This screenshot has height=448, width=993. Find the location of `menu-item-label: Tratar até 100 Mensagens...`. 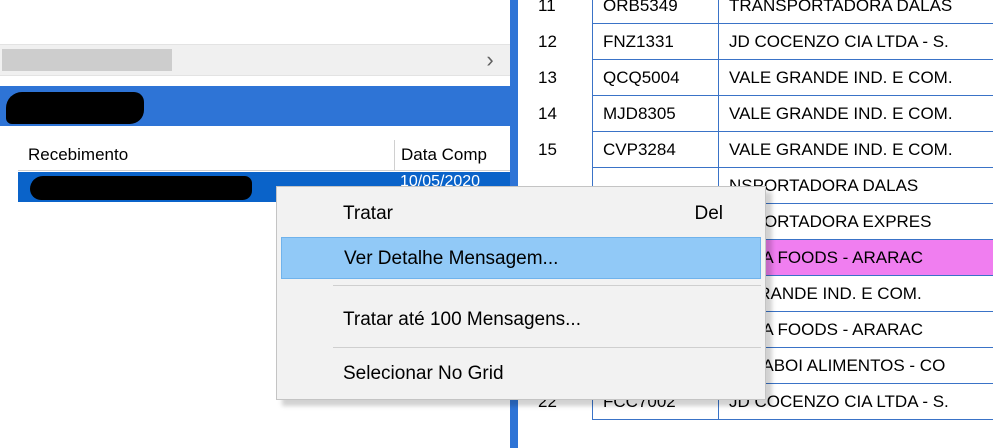

menu-item-label: Tratar até 100 Mensagens... is located at coordinates (462, 319).